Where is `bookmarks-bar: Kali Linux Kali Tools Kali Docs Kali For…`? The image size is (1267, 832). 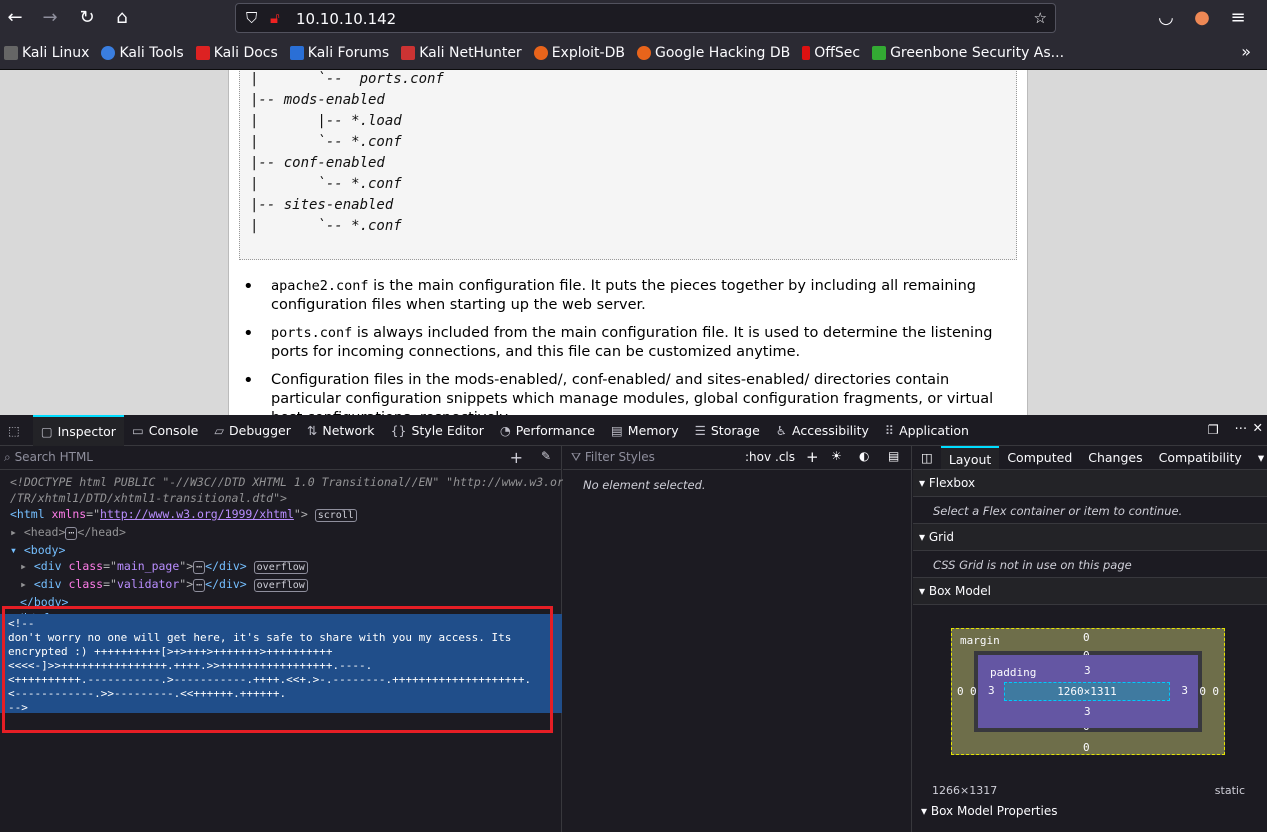 bookmarks-bar: Kali Linux Kali Tools Kali Docs Kali For… is located at coordinates (633, 53).